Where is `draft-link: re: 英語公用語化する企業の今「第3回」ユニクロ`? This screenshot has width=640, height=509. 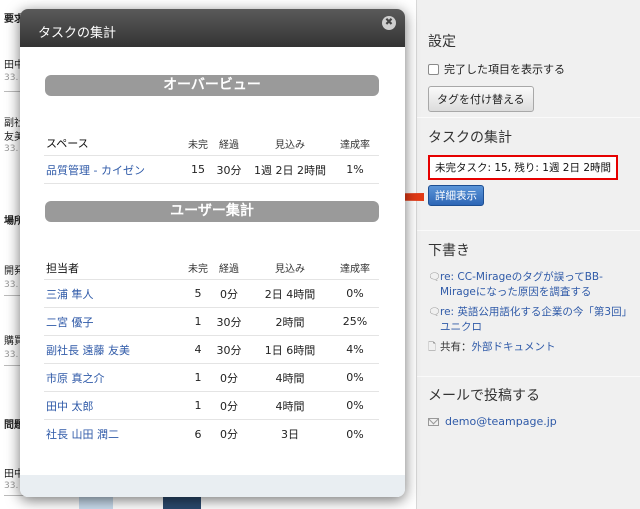 draft-link: re: 英語公用語化する企業の今「第3回」ユニクロ is located at coordinates (537, 320).